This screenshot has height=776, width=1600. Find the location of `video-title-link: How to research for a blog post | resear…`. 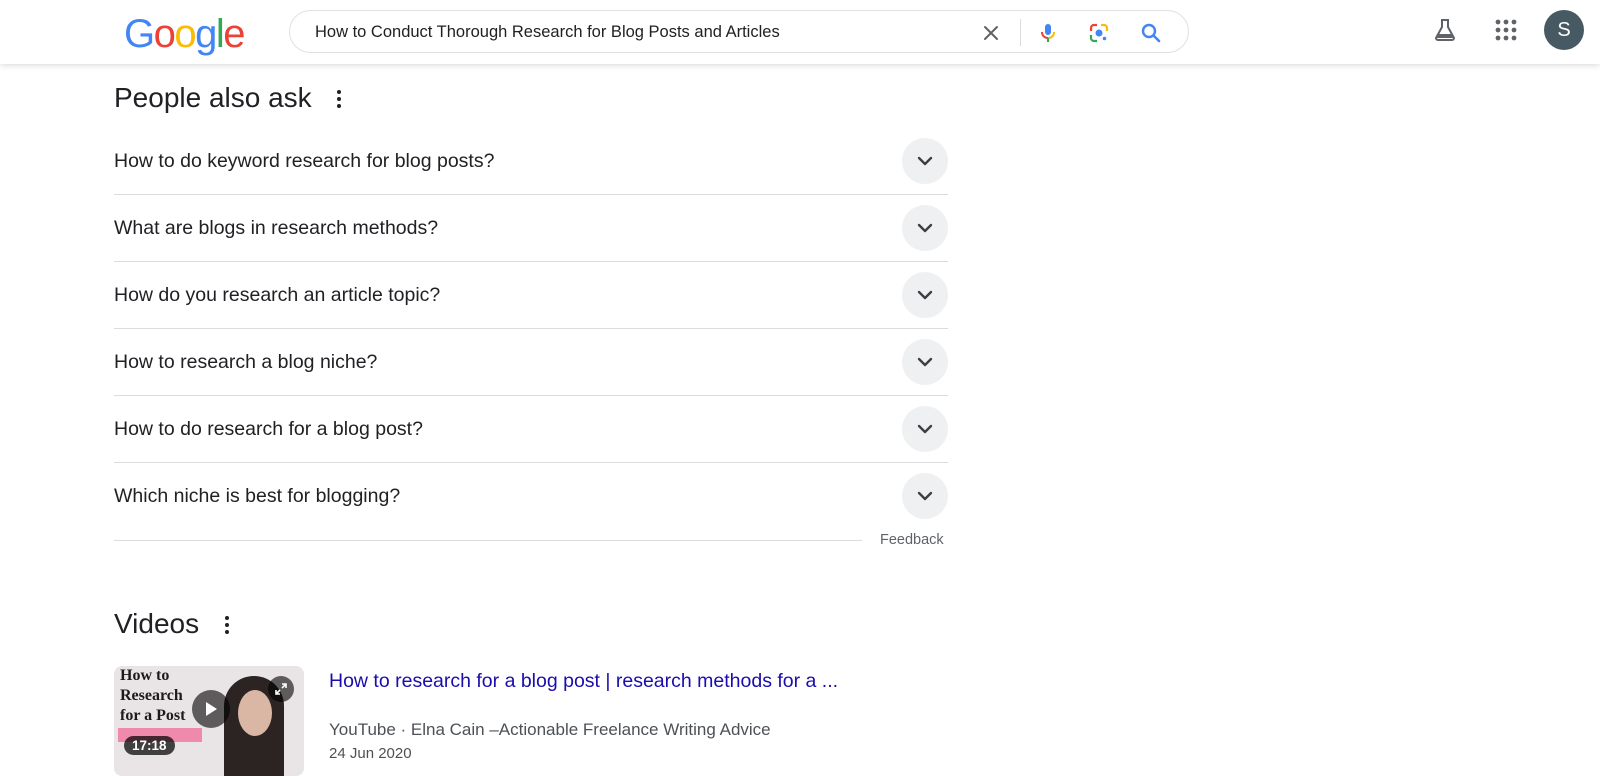

video-title-link: How to research for a blog post | resear… is located at coordinates (583, 681).